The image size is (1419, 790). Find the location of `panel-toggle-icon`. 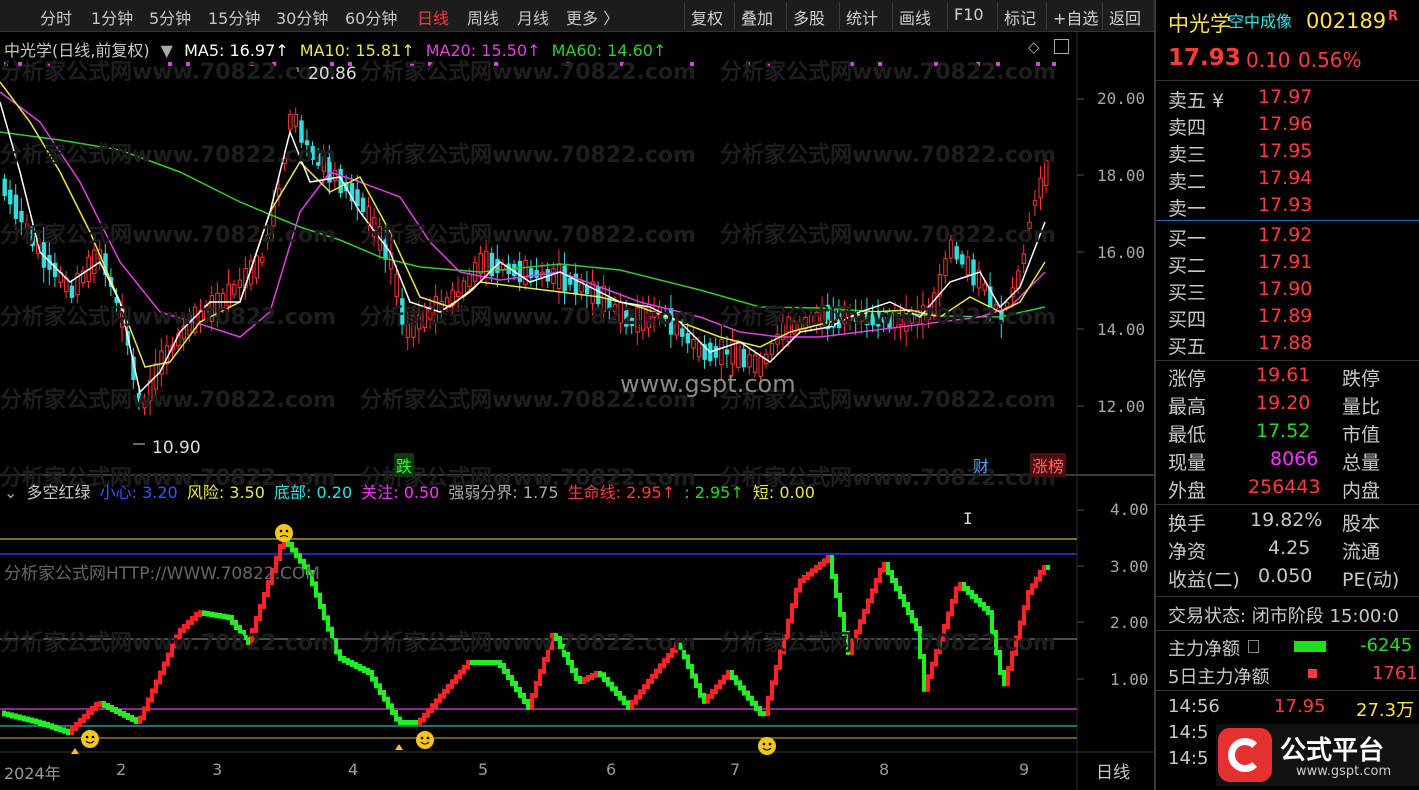

panel-toggle-icon is located at coordinates (1061, 46).